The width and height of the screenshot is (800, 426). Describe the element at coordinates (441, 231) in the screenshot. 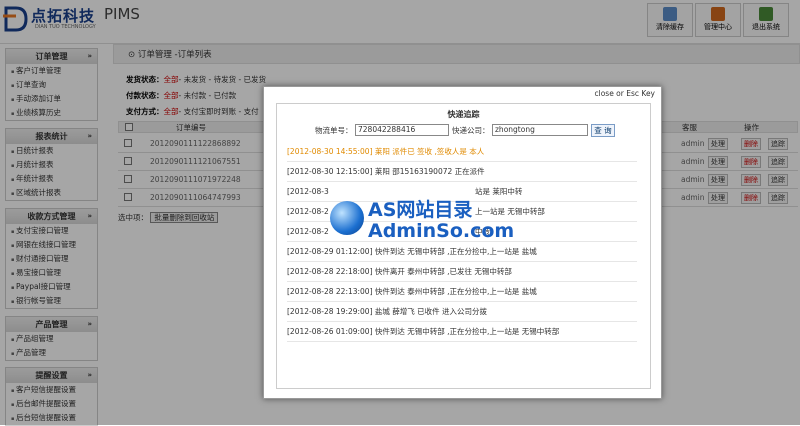

I see `watermark-domain: AdminSo.com` at that location.